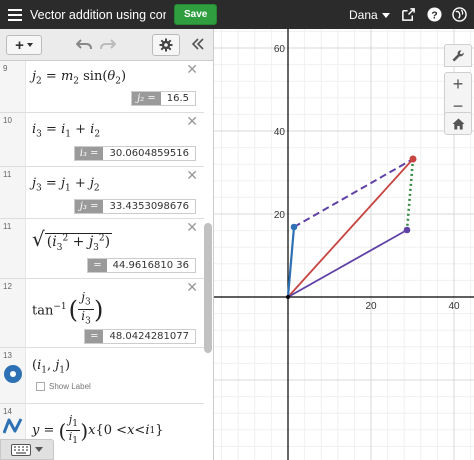 The width and height of the screenshot is (474, 460). Describe the element at coordinates (5, 68) in the screenshot. I see `expression-number: 9` at that location.